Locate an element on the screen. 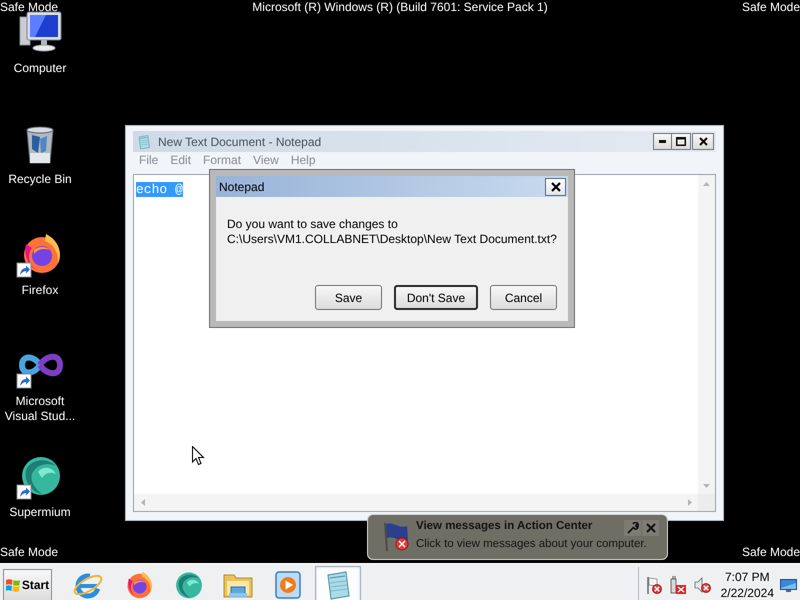  dialog-button: Don't Save is located at coordinates (436, 297).